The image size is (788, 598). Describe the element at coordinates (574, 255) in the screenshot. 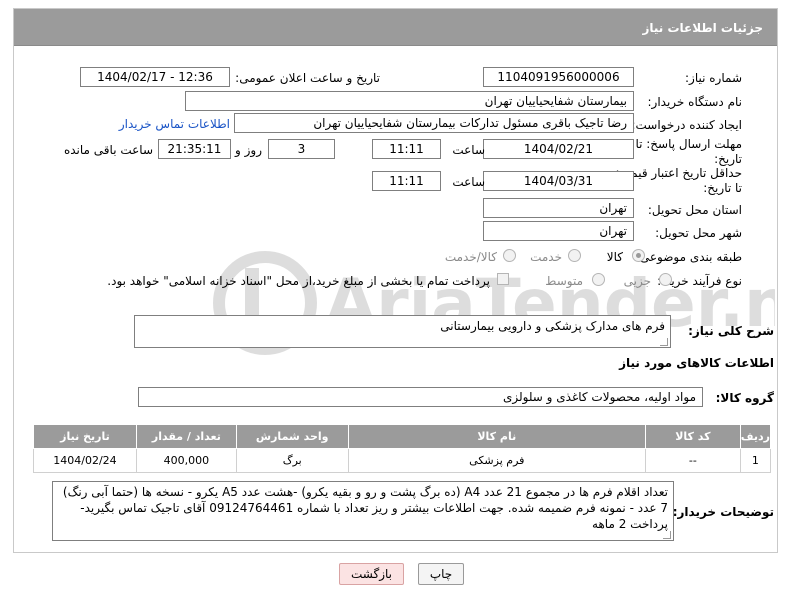

I see `category-radio-service` at that location.